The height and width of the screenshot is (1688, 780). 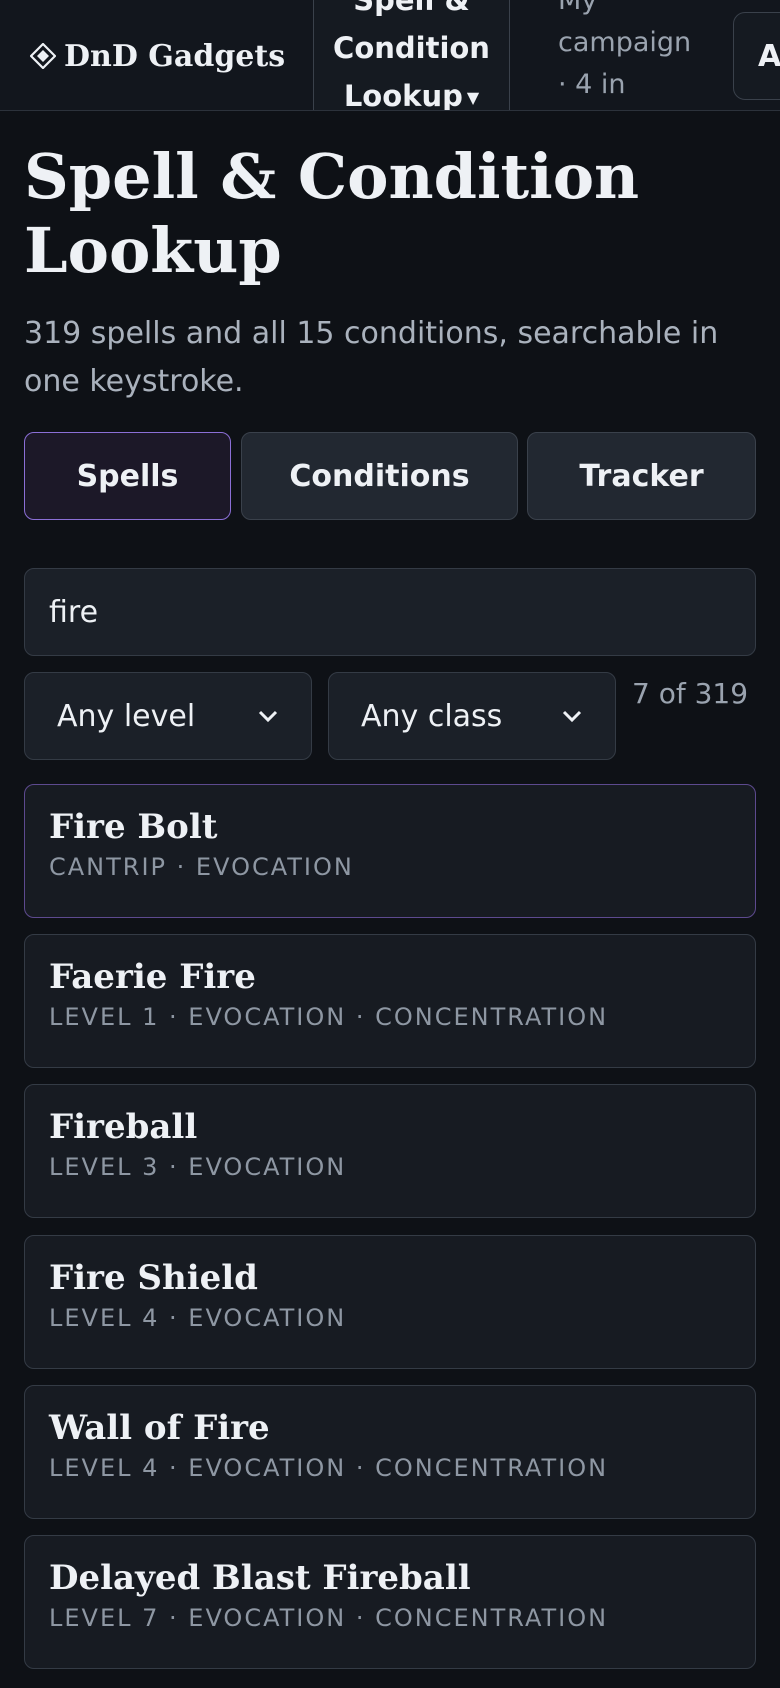 I want to click on spell-meta: Level 7 · Evocation · Concentration, so click(x=329, y=1618).